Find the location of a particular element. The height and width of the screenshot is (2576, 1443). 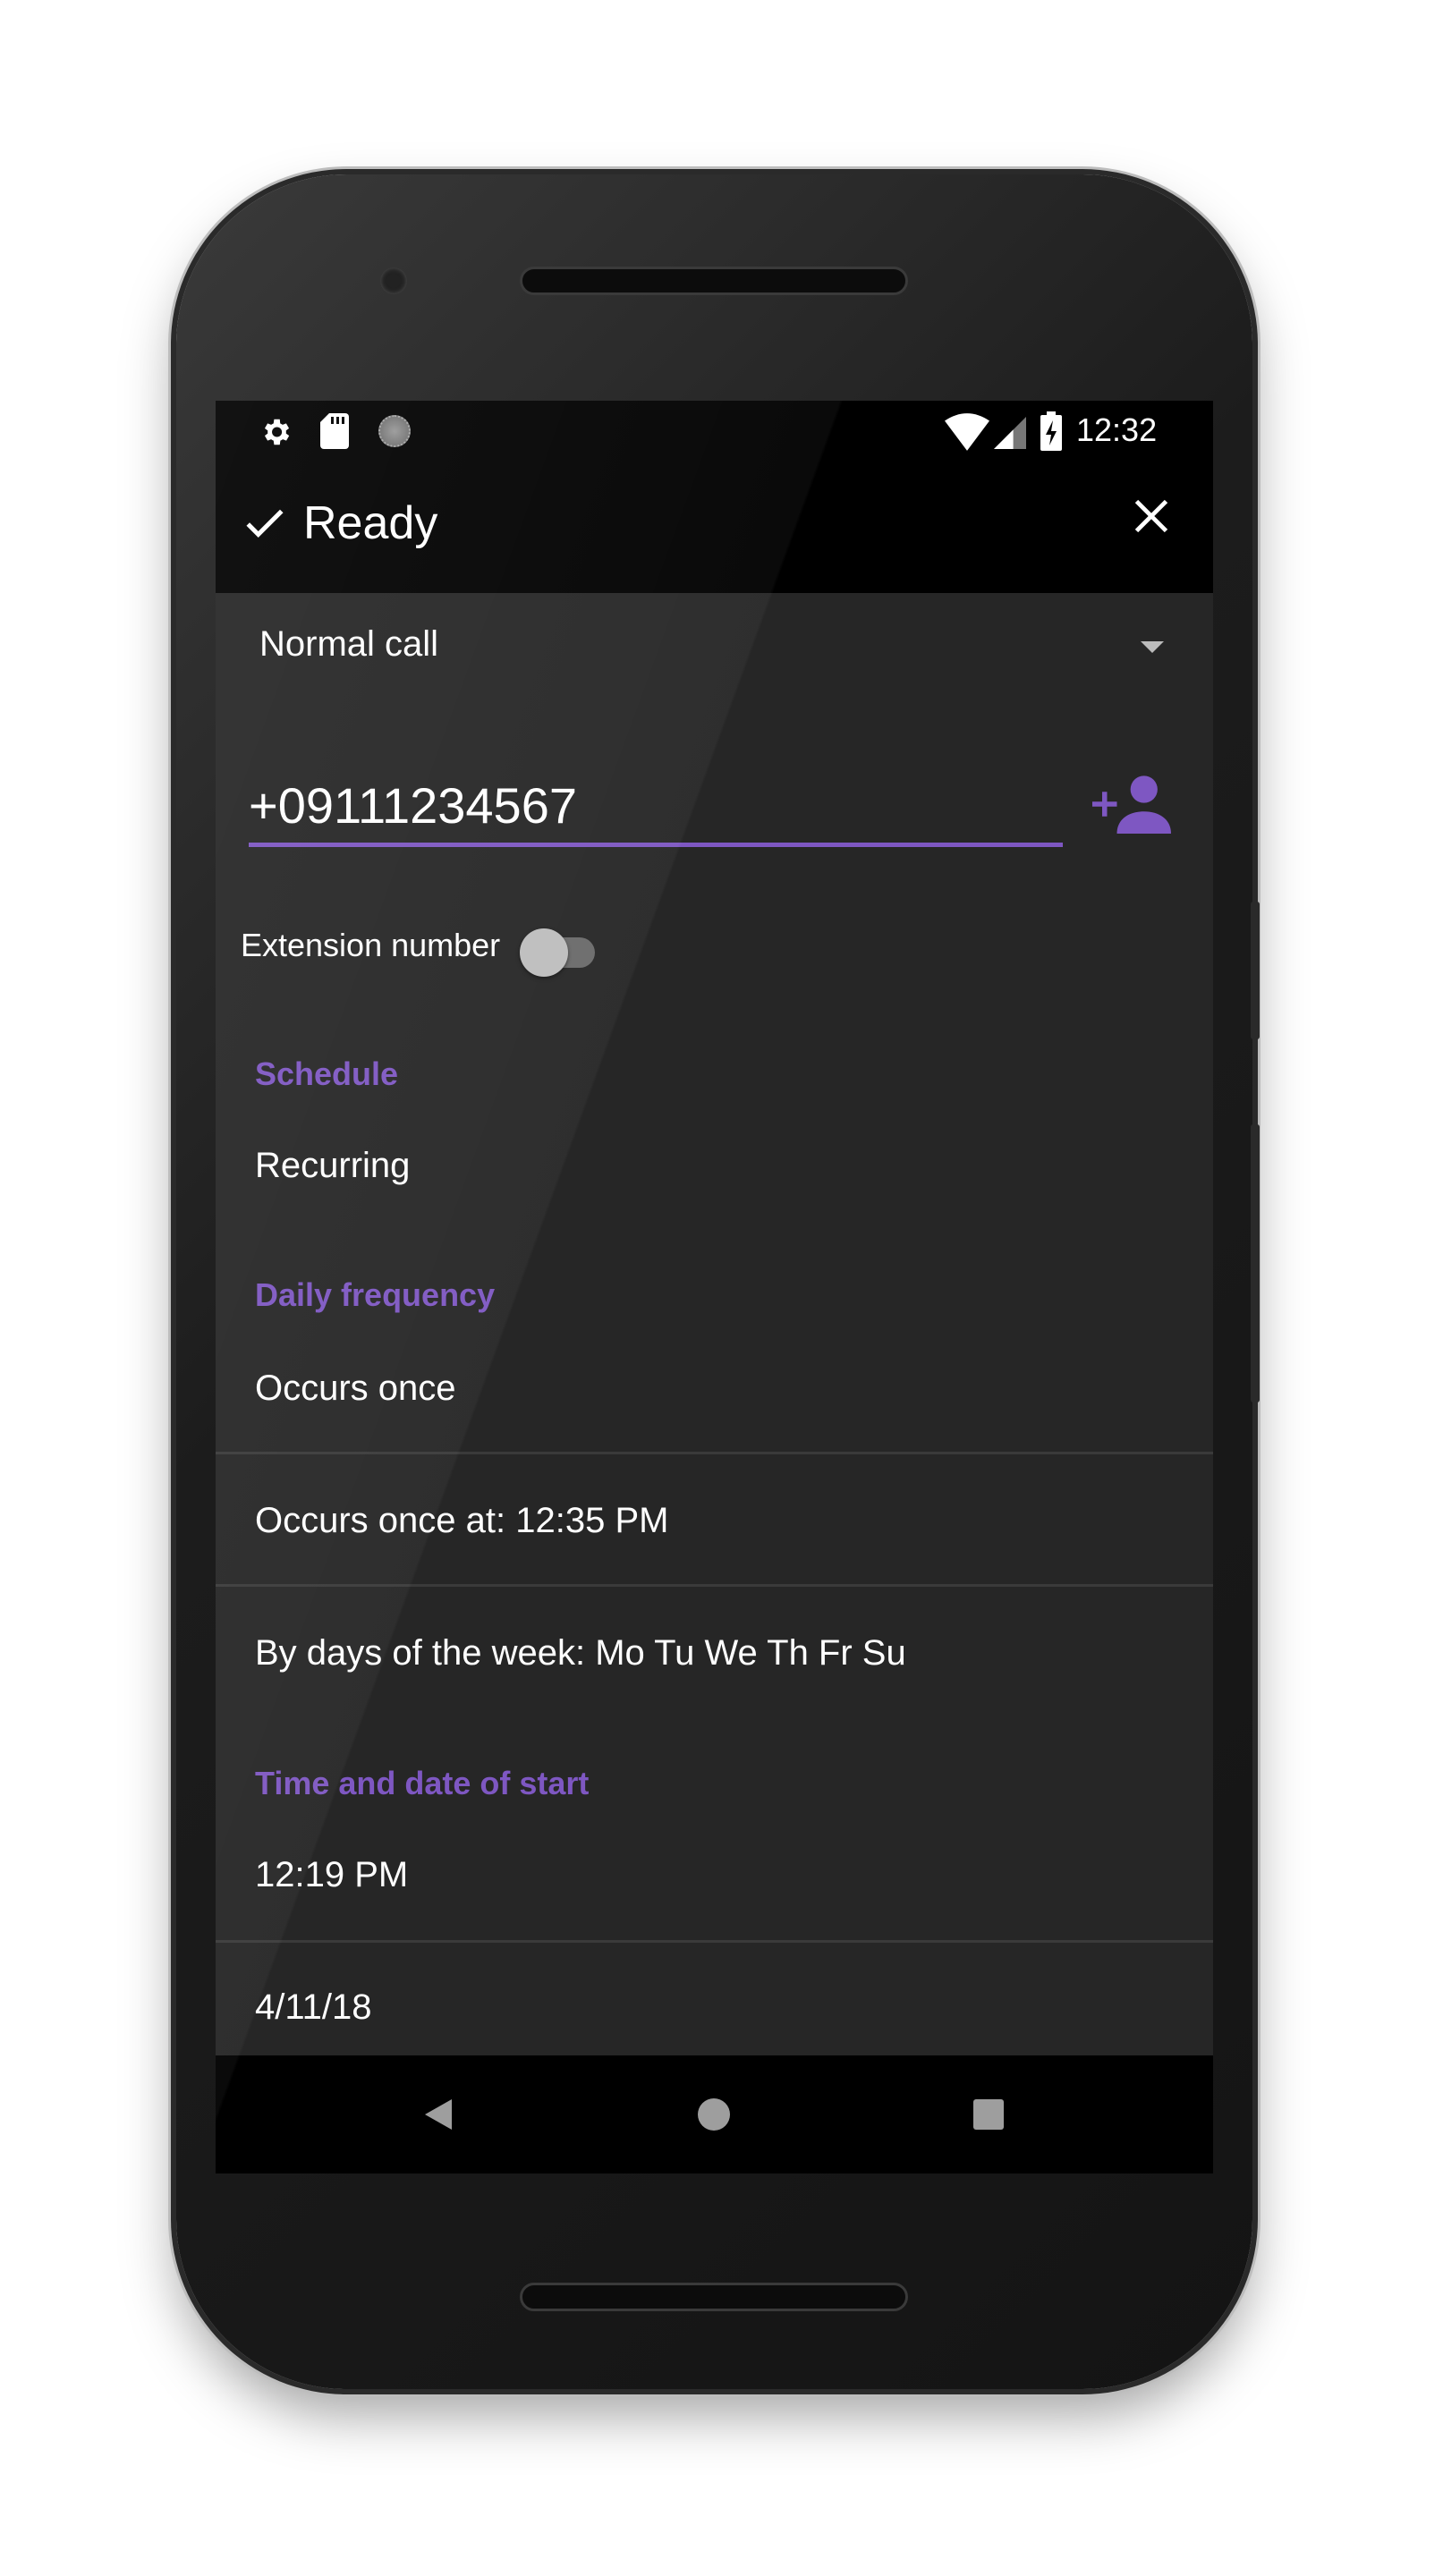

sd-card-icon is located at coordinates (335, 431).